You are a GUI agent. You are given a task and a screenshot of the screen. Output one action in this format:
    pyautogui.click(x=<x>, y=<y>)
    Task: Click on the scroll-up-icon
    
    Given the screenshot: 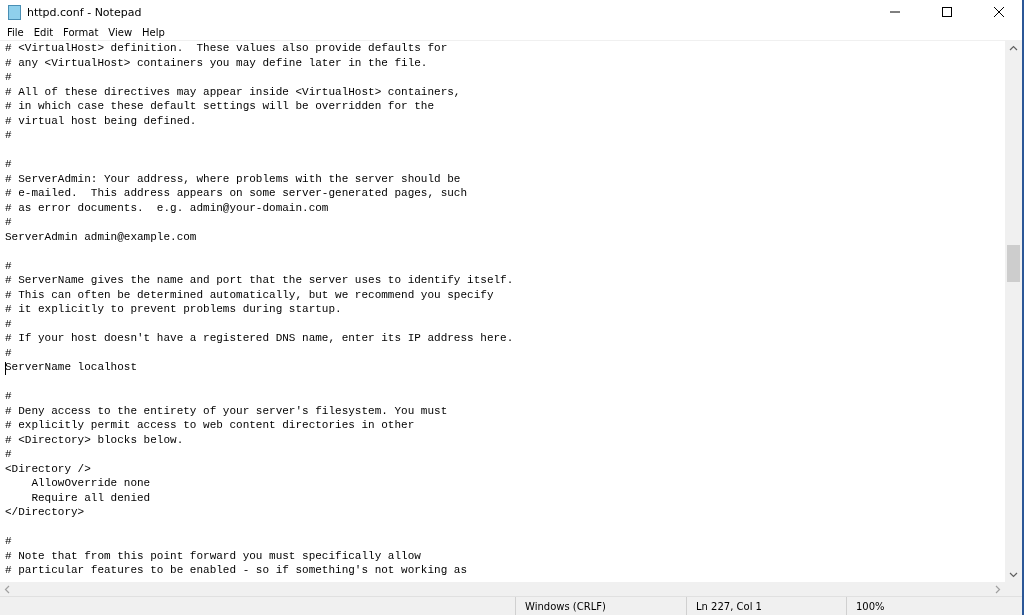 What is the action you would take?
    pyautogui.click(x=1013, y=48)
    